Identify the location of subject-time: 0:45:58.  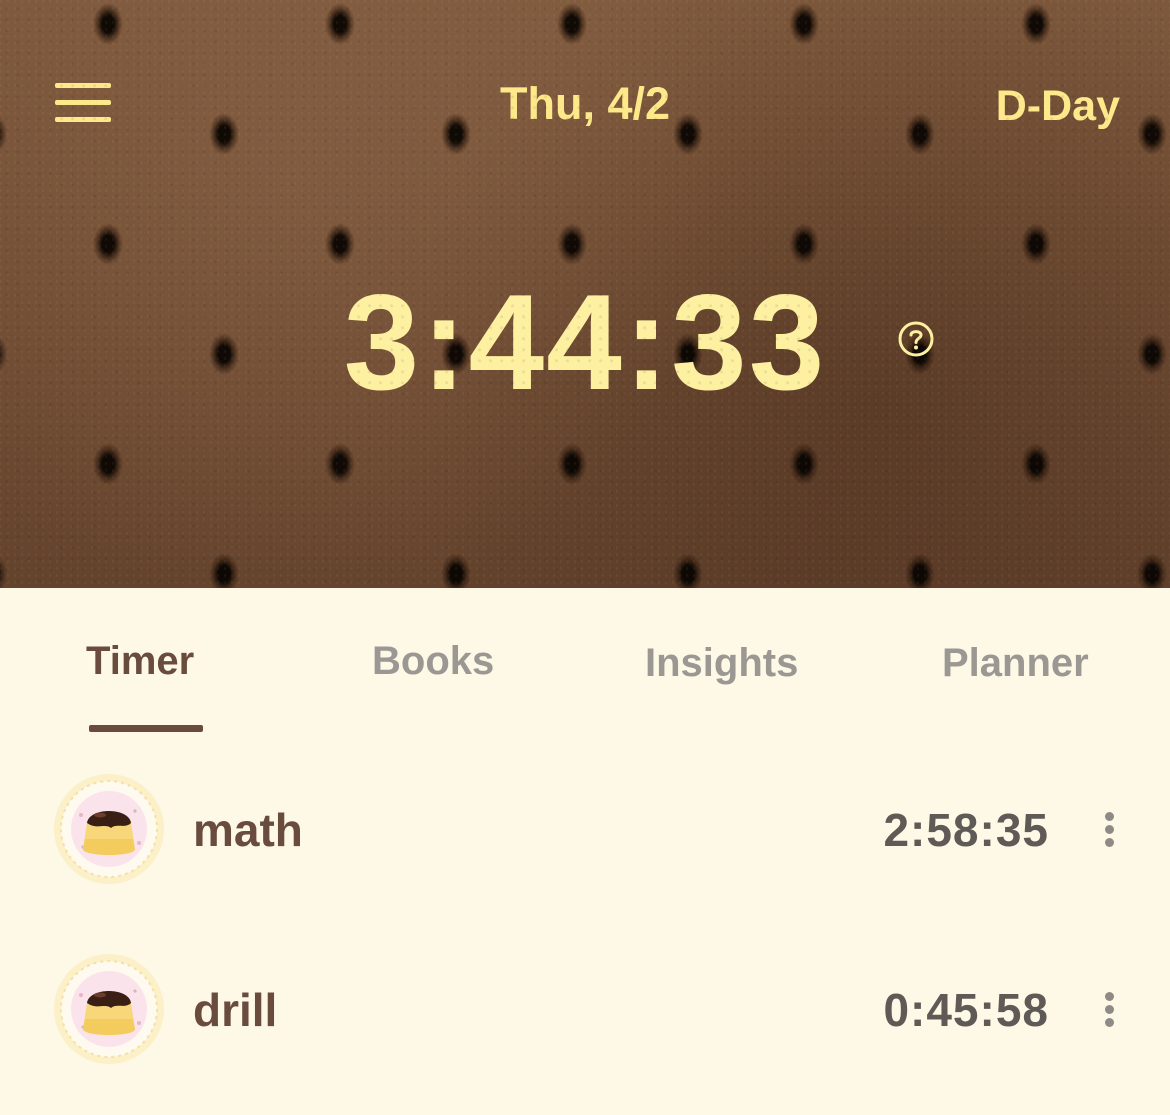
(966, 1010).